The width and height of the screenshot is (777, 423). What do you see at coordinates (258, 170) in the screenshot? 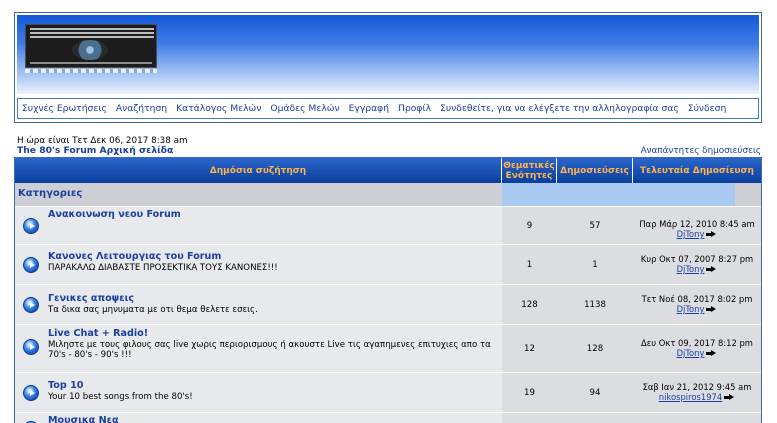
I see `header-forum: Δημόσια συζήτηση` at bounding box center [258, 170].